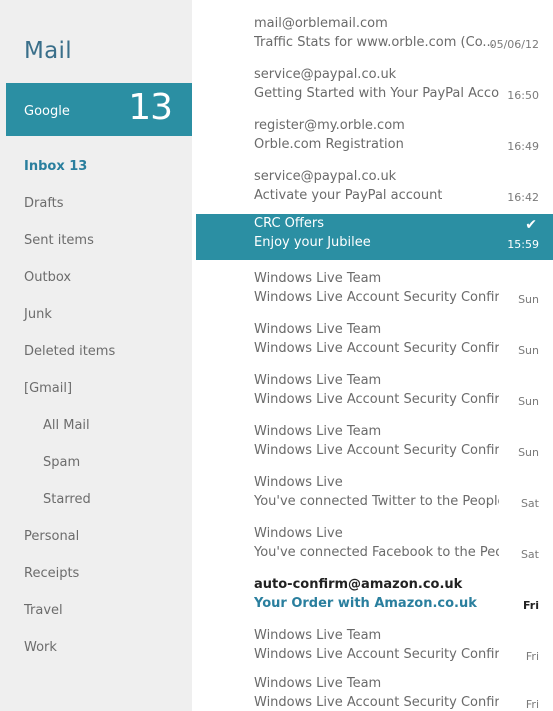  What do you see at coordinates (61, 462) in the screenshot?
I see `folder-spam: Spam` at bounding box center [61, 462].